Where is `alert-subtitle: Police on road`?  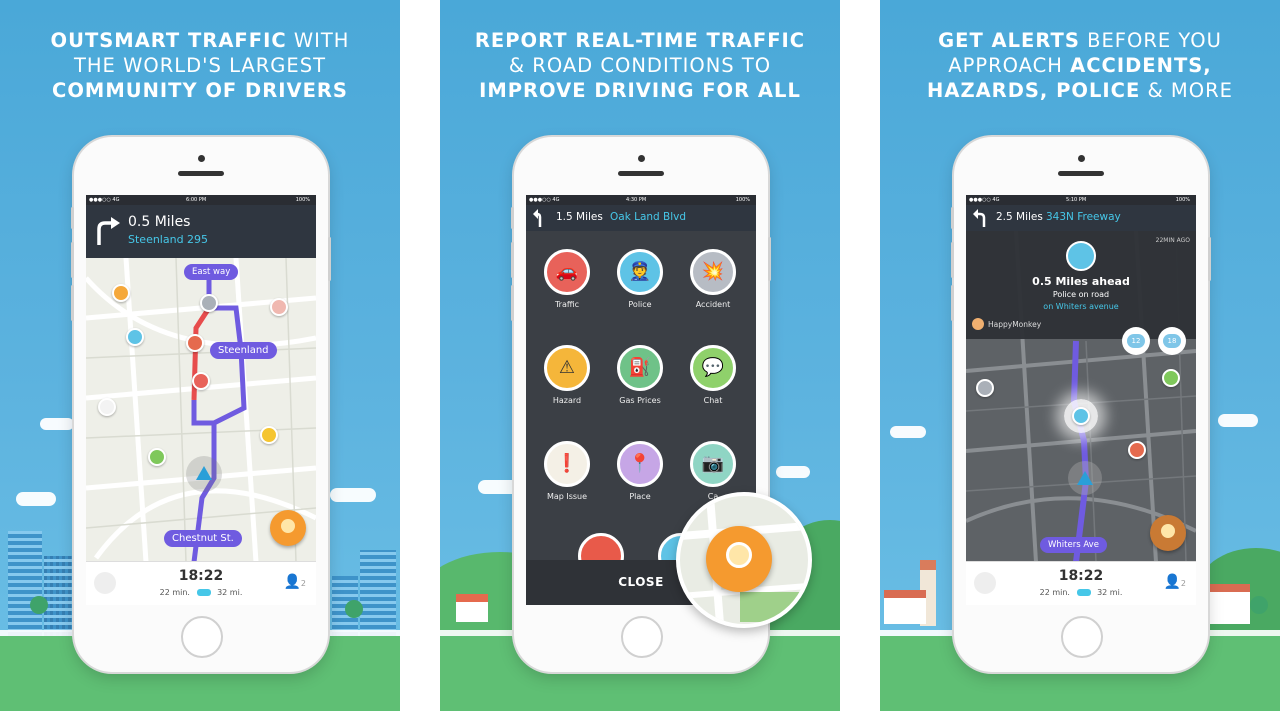 alert-subtitle: Police on road is located at coordinates (1081, 294).